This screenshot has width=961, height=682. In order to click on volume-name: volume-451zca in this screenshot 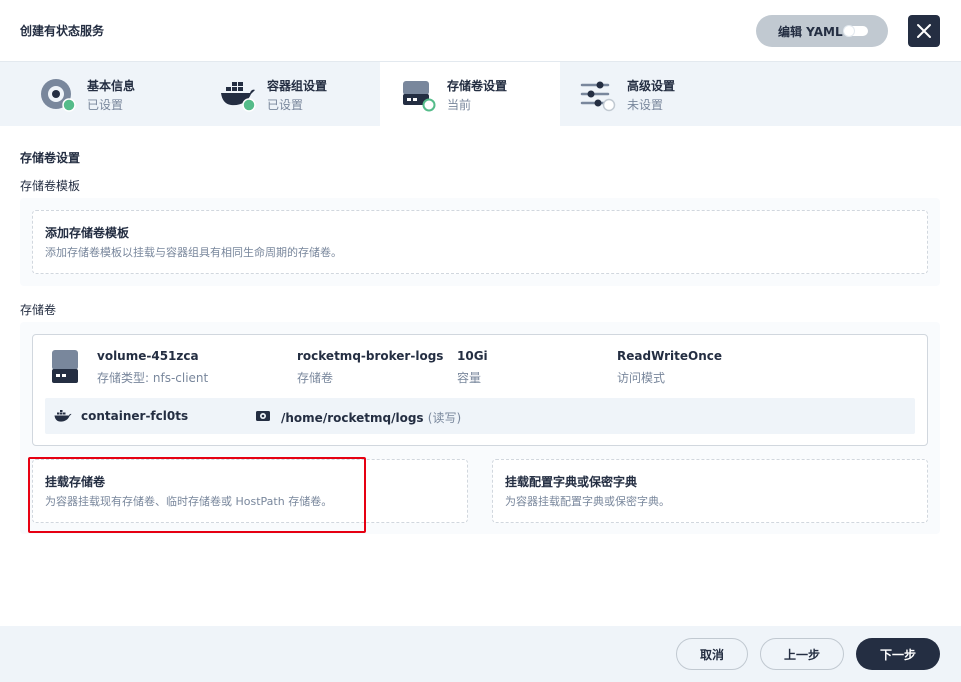, I will do `click(148, 356)`.